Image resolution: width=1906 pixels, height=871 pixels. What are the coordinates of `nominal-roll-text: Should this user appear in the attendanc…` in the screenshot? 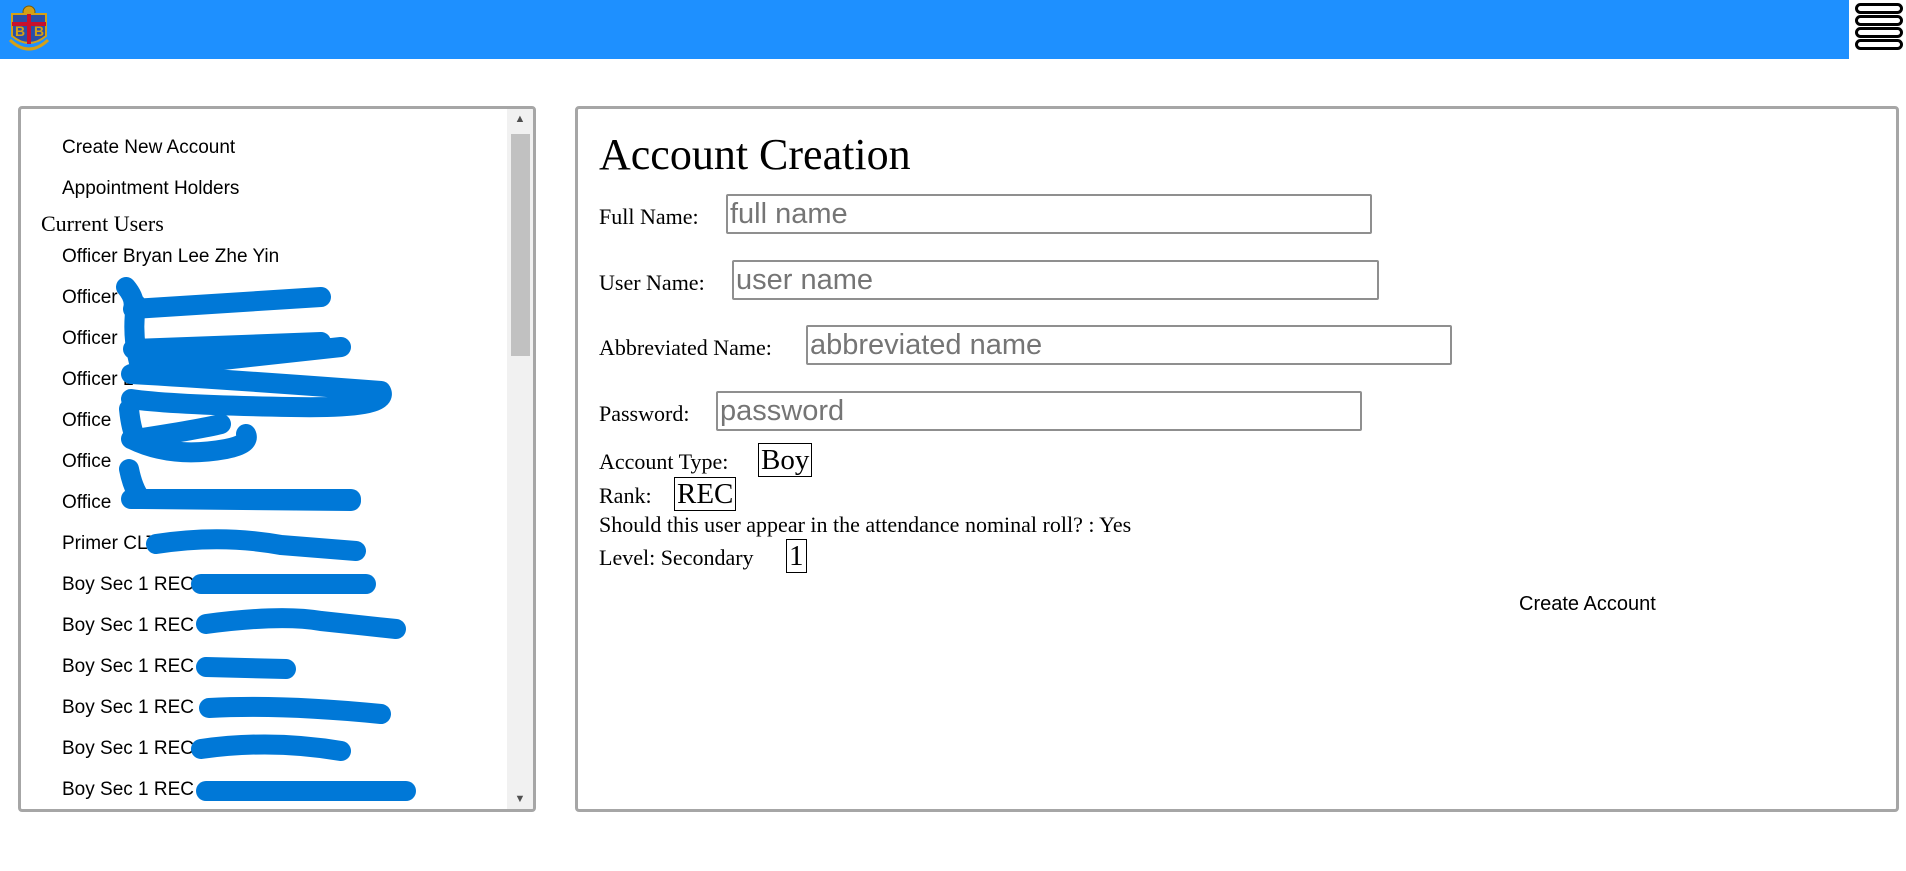 It's located at (865, 524).